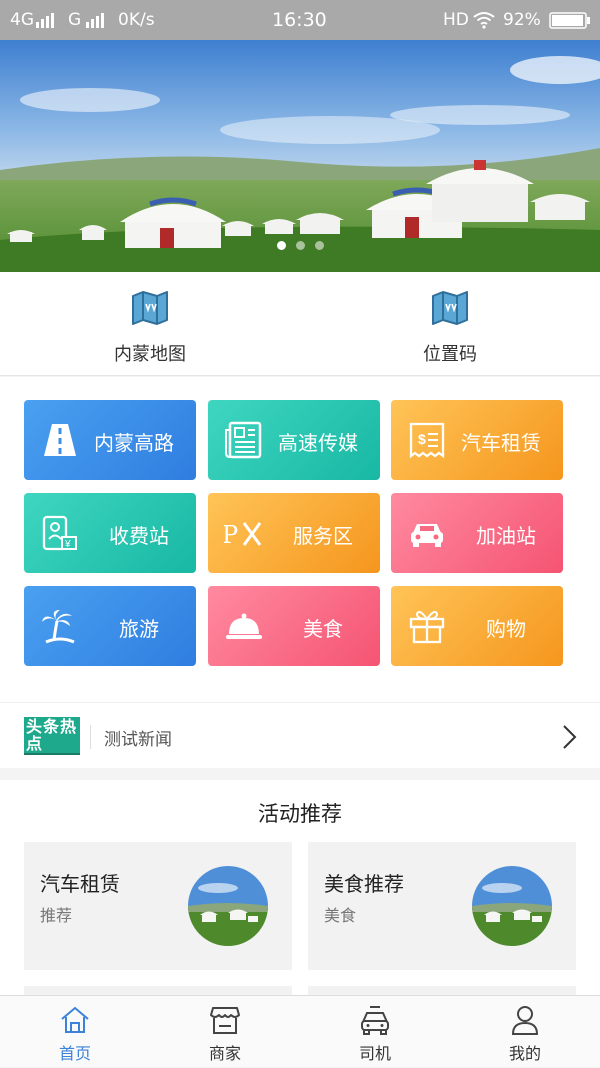 This screenshot has width=600, height=1068. What do you see at coordinates (138, 737) in the screenshot?
I see `news-headline: 测试新闻` at bounding box center [138, 737].